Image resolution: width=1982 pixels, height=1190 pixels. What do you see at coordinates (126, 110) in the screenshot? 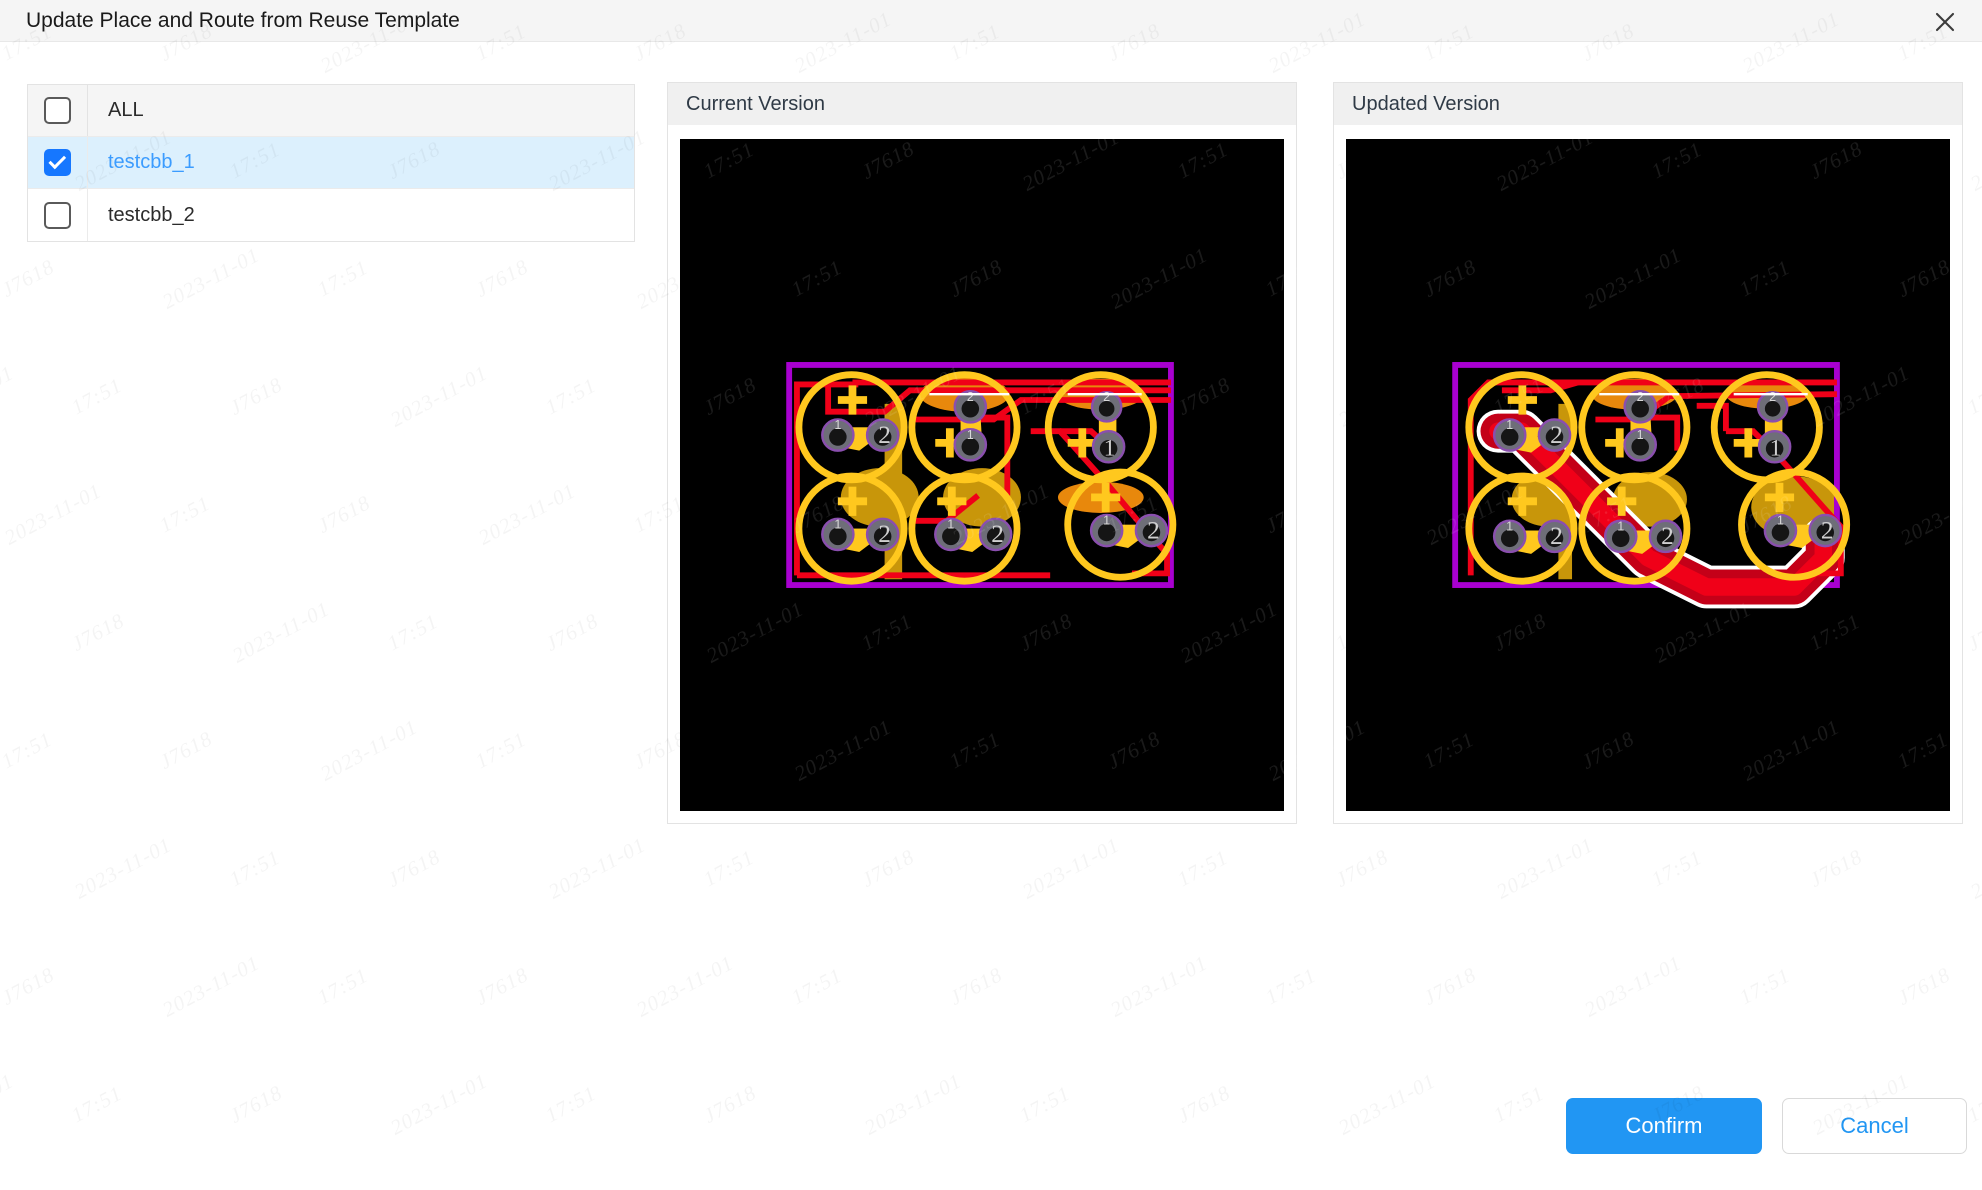
I see `list-header-label: ALL` at bounding box center [126, 110].